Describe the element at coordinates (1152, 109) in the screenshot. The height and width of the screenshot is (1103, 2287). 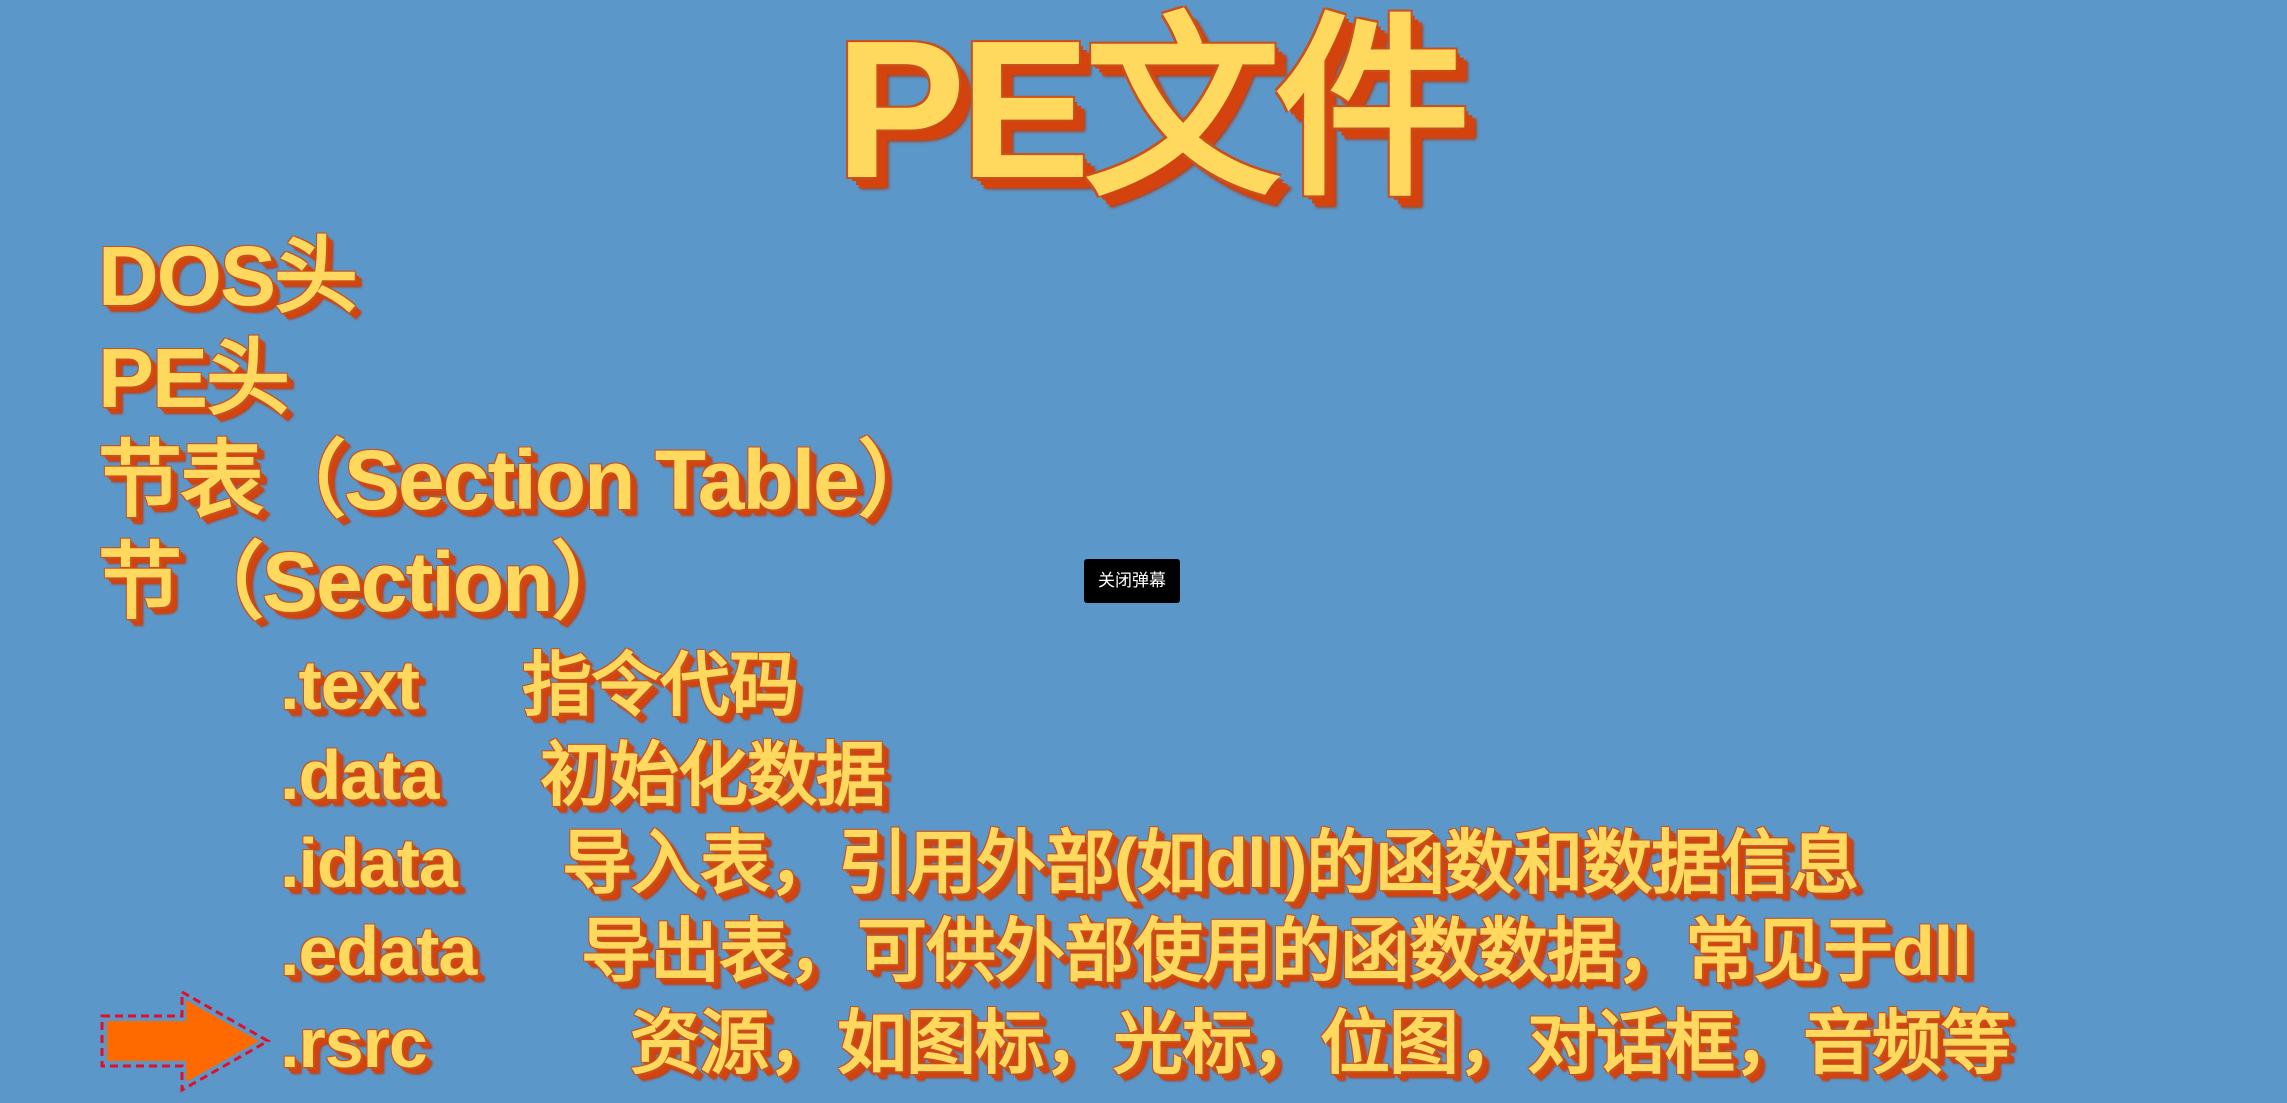
I see `slide-title: PE文件` at that location.